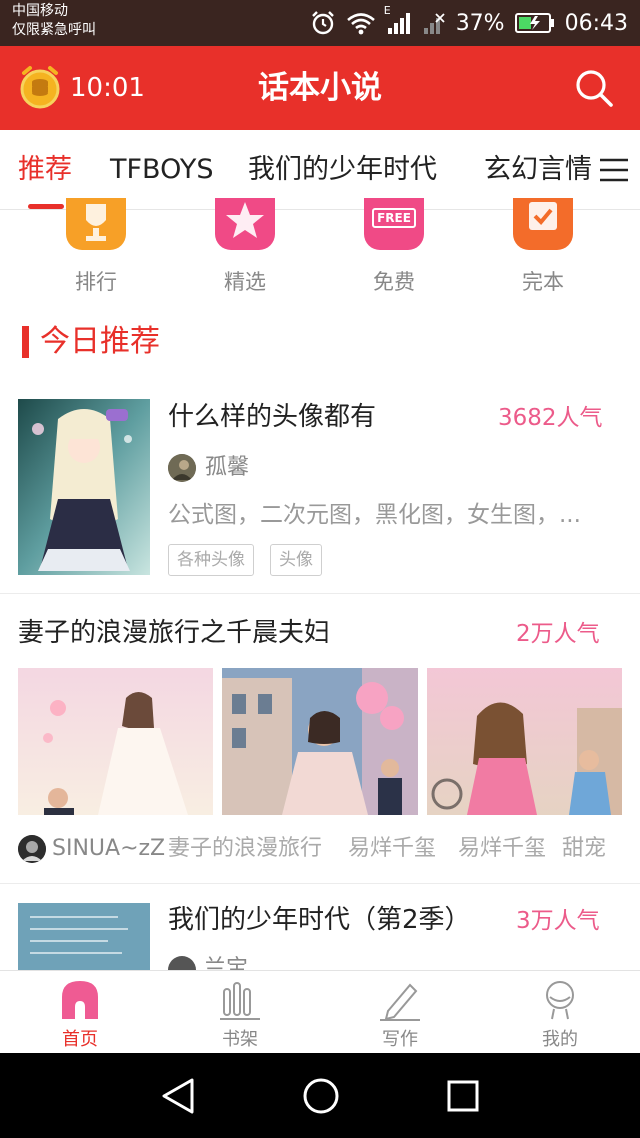 The height and width of the screenshot is (1138, 640). Describe the element at coordinates (342, 170) in the screenshot. I see `tab-our-youth: 我们的少年时代` at that location.